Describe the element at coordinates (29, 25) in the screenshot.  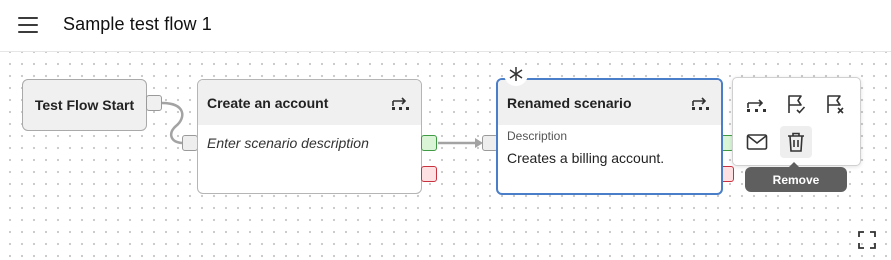
I see `hamburger-menu-icon` at that location.